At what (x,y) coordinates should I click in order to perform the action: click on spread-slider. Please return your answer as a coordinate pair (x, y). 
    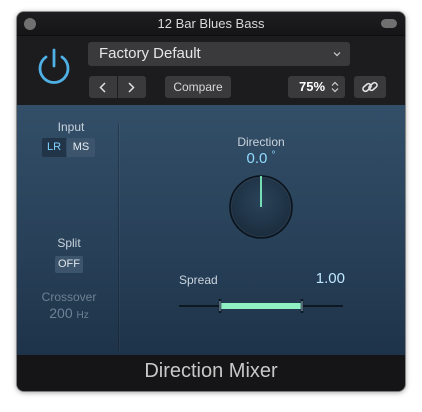
    Looking at the image, I should click on (261, 306).